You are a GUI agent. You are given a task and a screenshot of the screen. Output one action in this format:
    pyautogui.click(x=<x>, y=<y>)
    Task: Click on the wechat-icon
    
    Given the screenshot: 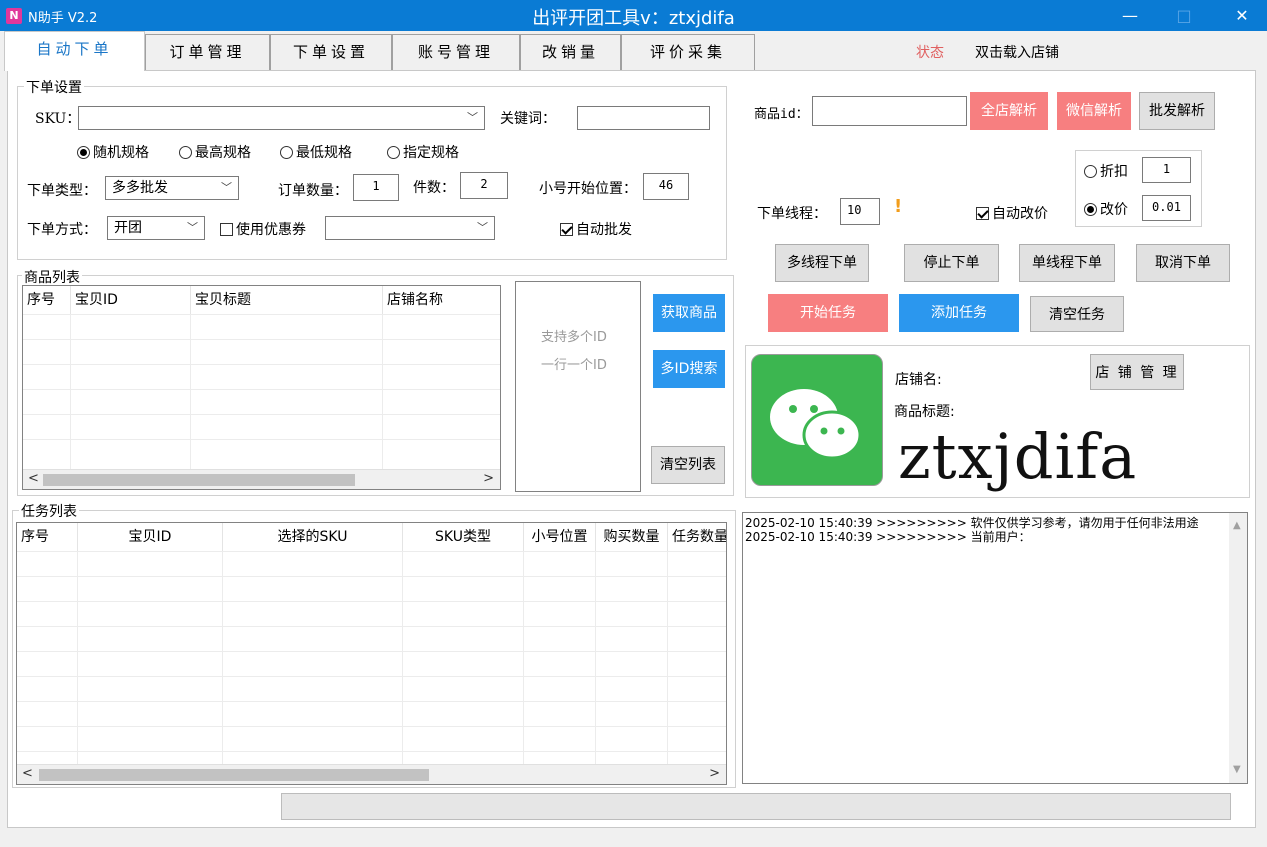 What is the action you would take?
    pyautogui.click(x=817, y=420)
    